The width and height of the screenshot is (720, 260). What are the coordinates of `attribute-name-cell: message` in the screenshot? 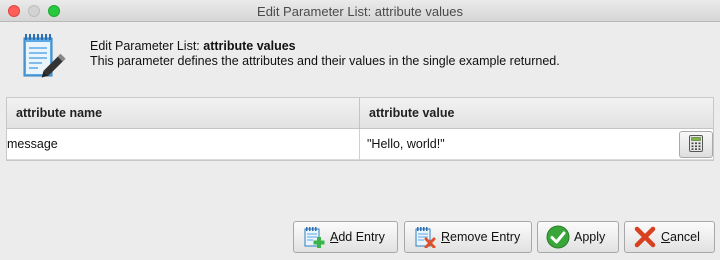 It's located at (183, 144).